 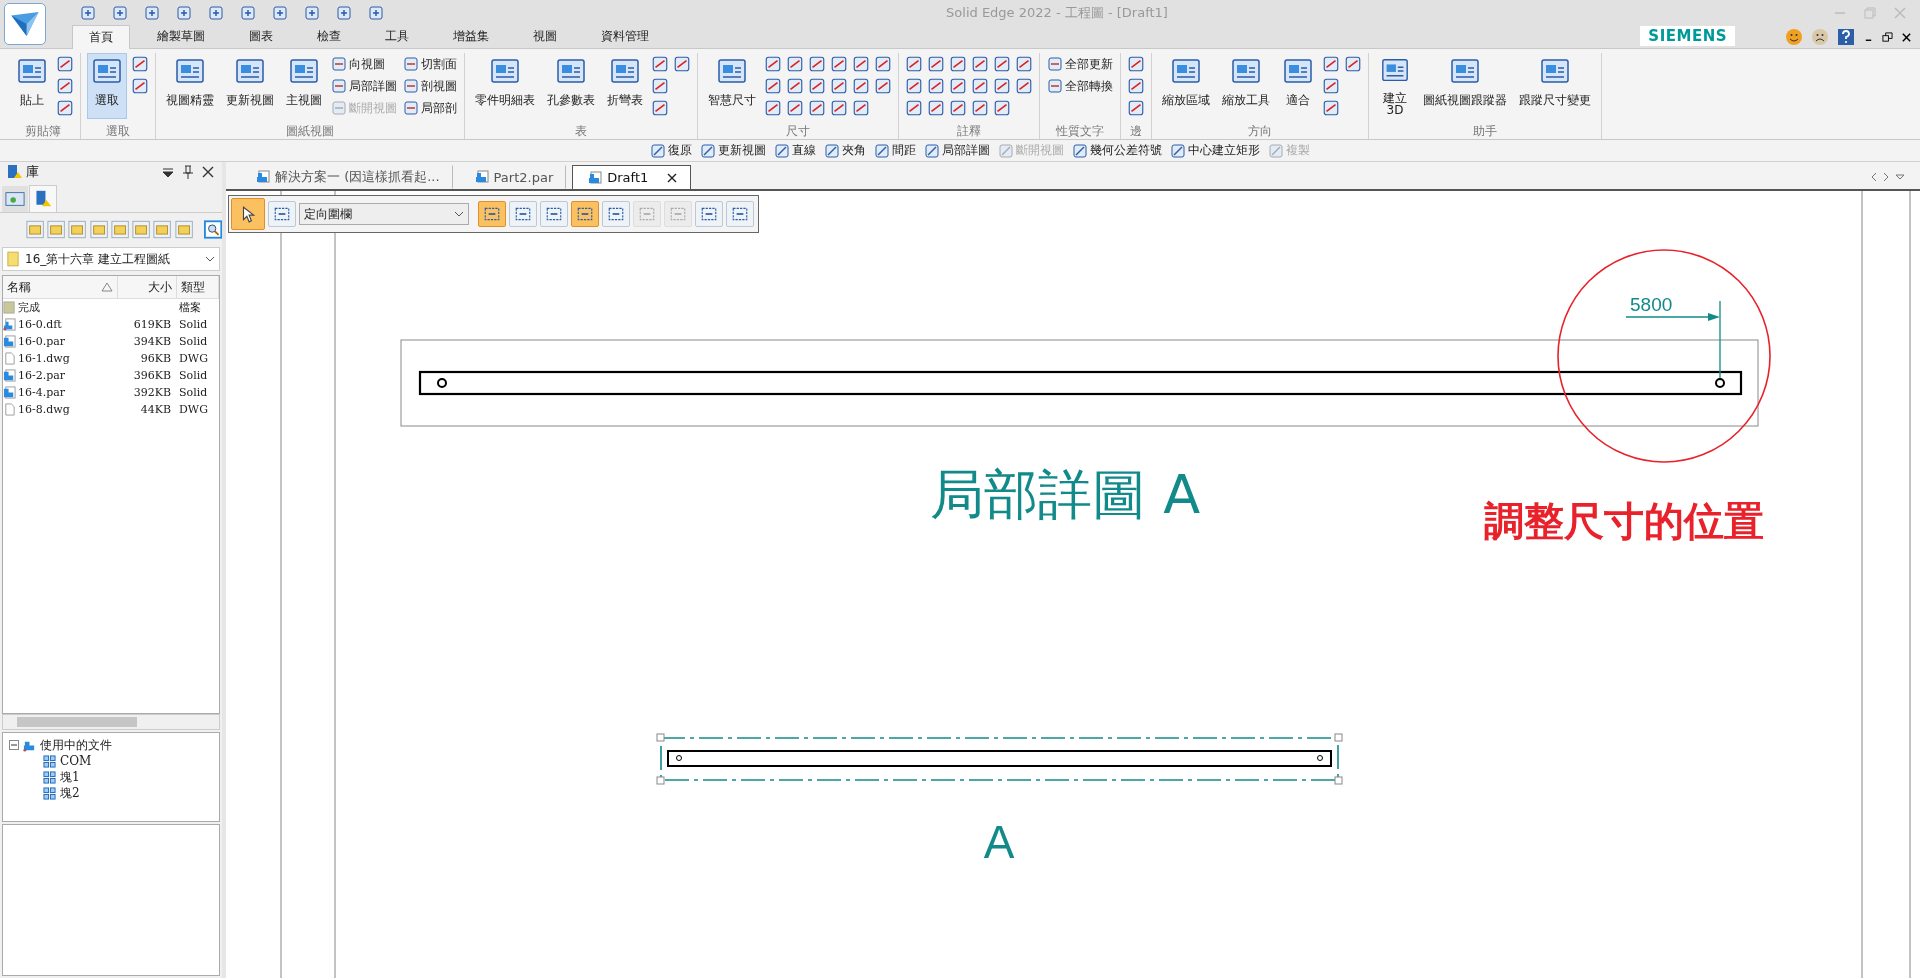 I want to click on command-button: 夾角, so click(x=845, y=150).